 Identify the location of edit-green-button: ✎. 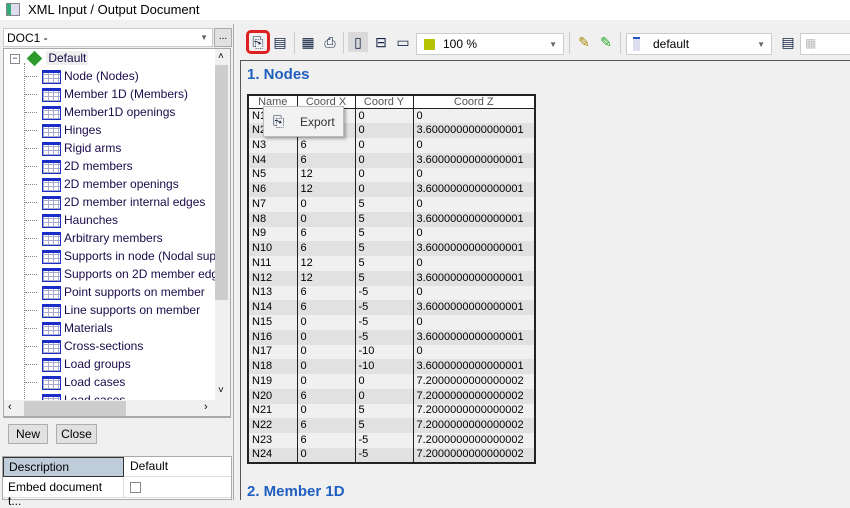
(606, 42).